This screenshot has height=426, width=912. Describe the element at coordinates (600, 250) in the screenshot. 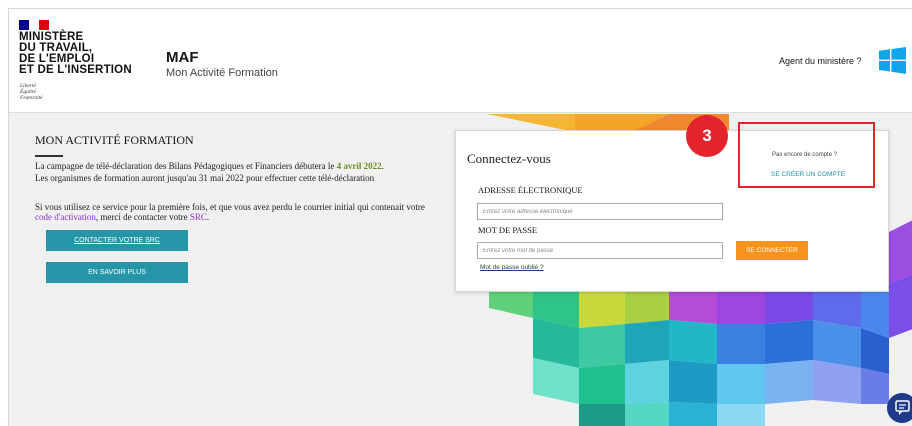

I see `password-input` at that location.